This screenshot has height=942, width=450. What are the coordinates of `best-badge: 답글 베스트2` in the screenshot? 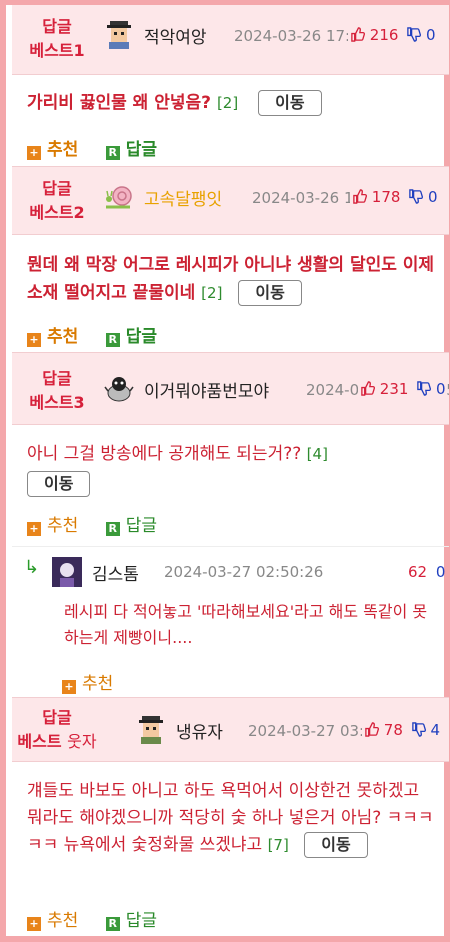 It's located at (57, 201).